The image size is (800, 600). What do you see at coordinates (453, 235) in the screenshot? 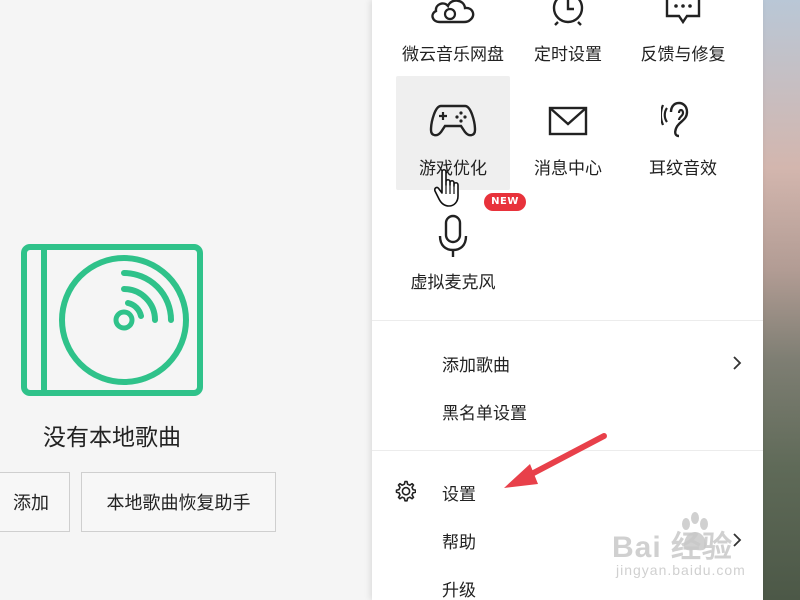
I see `microphone-icon` at bounding box center [453, 235].